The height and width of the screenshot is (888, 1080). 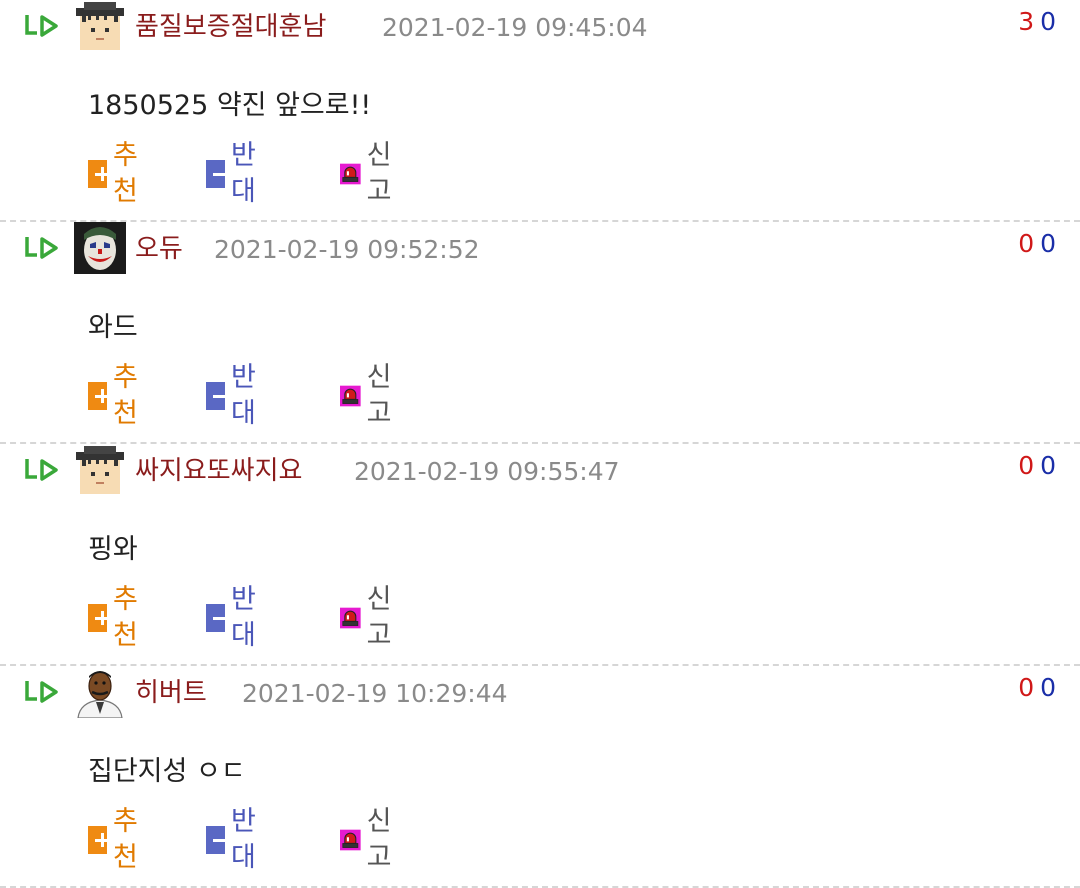 I want to click on comment-date: 2021-02-19 09:55:47, so click(x=487, y=471).